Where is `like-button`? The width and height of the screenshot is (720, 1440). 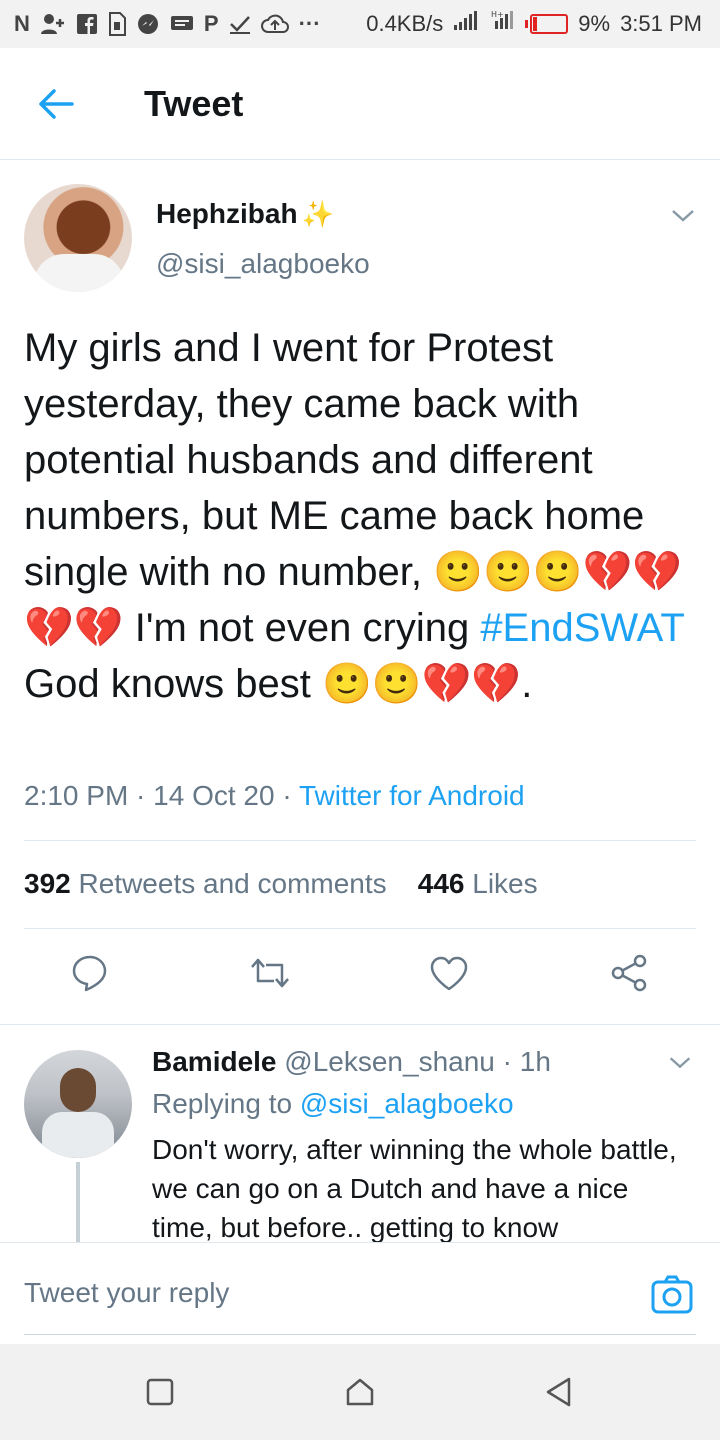 like-button is located at coordinates (449, 973).